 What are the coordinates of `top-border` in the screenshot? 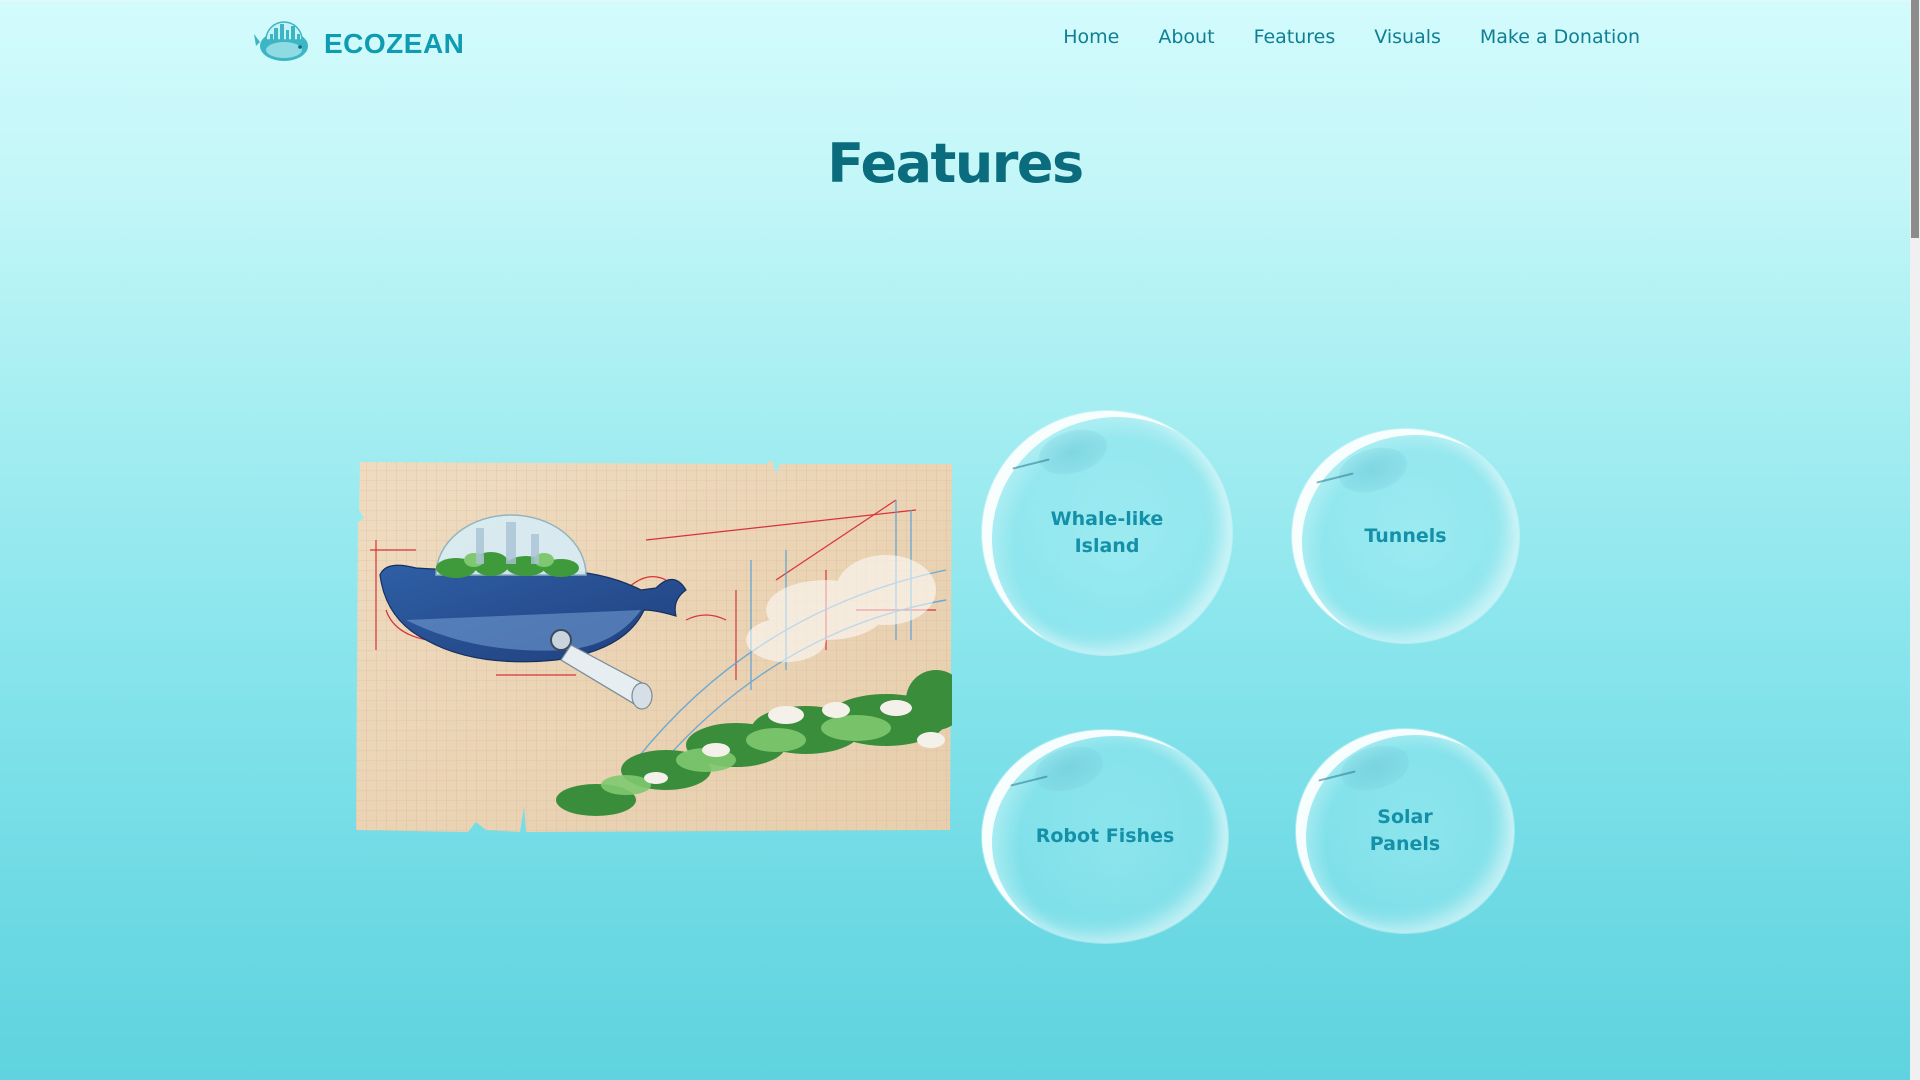 It's located at (955, 0).